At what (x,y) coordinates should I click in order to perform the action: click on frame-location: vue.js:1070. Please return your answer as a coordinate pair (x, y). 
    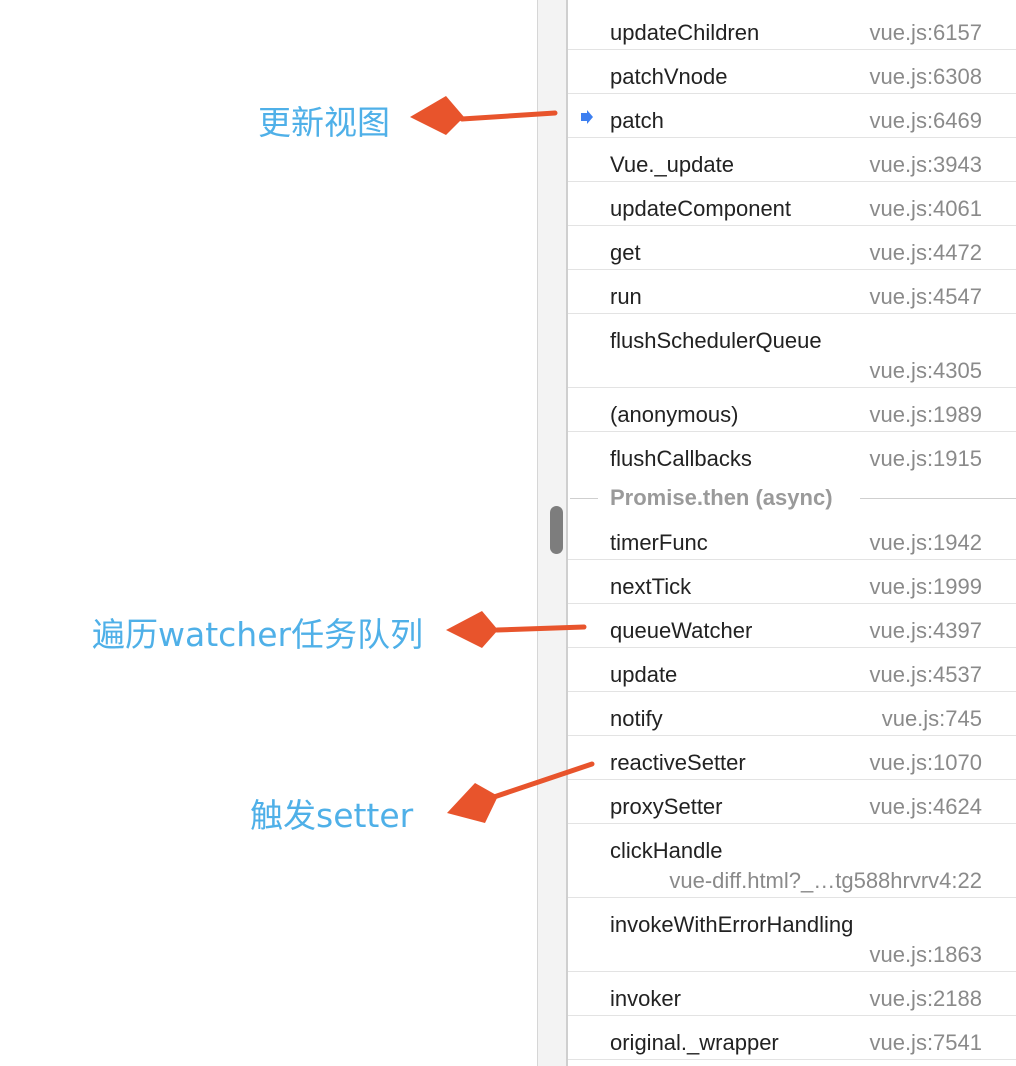
    Looking at the image, I should click on (925, 763).